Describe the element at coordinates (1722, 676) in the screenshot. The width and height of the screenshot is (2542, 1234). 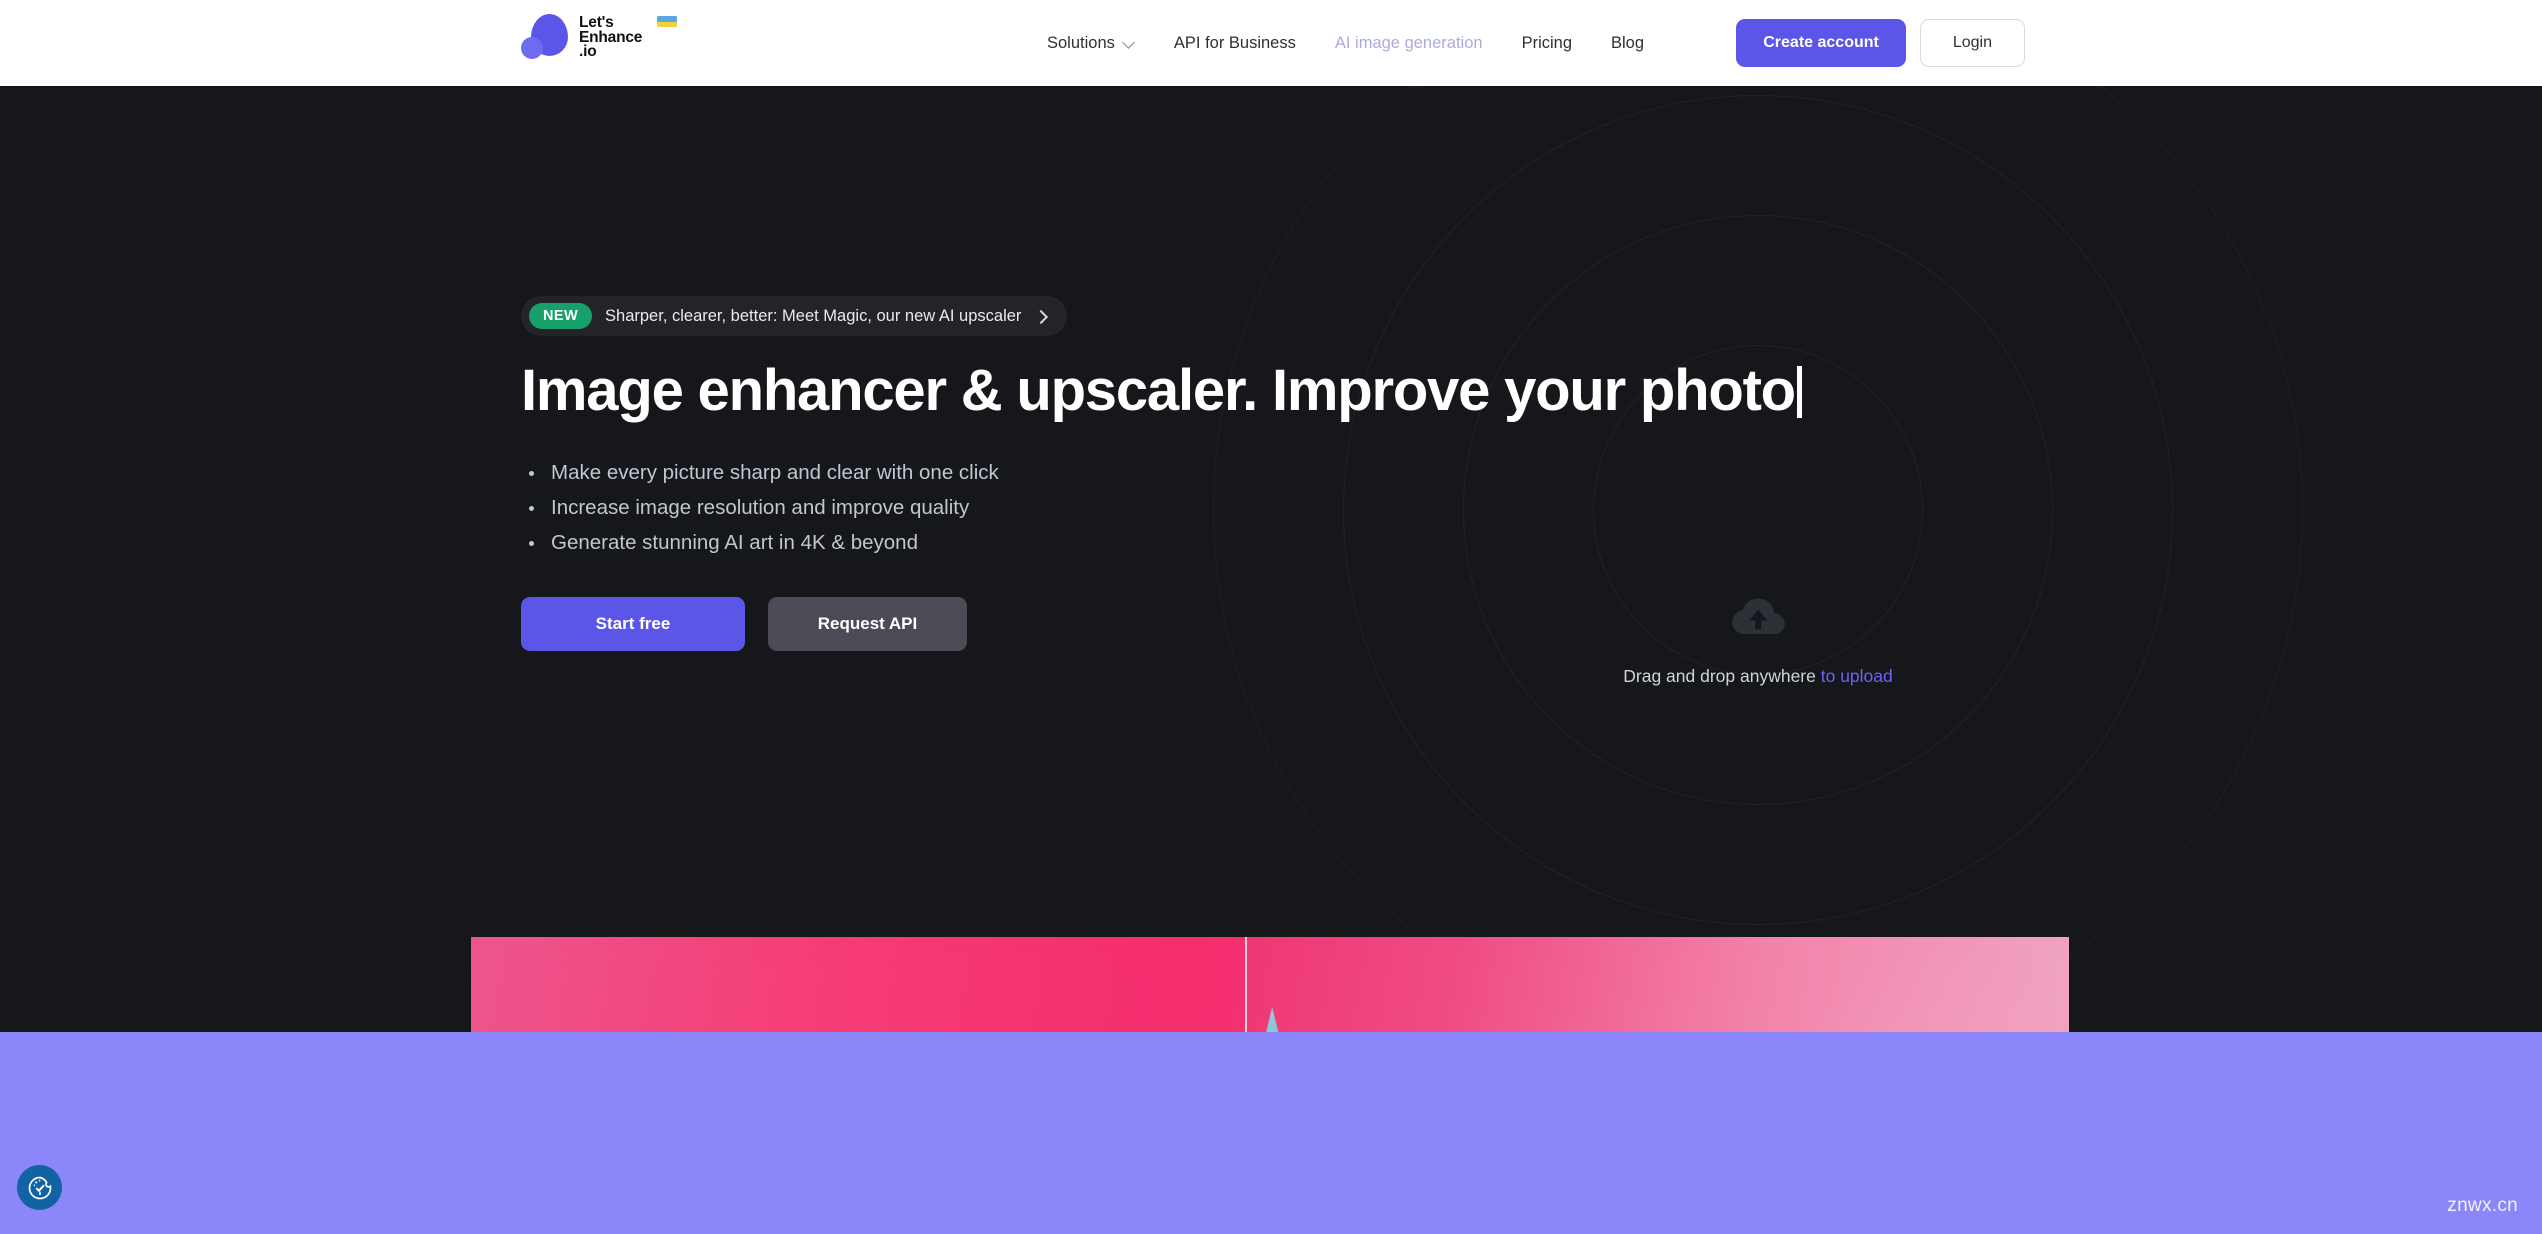
I see `dropzone-label: Drag and drop anywhere` at that location.